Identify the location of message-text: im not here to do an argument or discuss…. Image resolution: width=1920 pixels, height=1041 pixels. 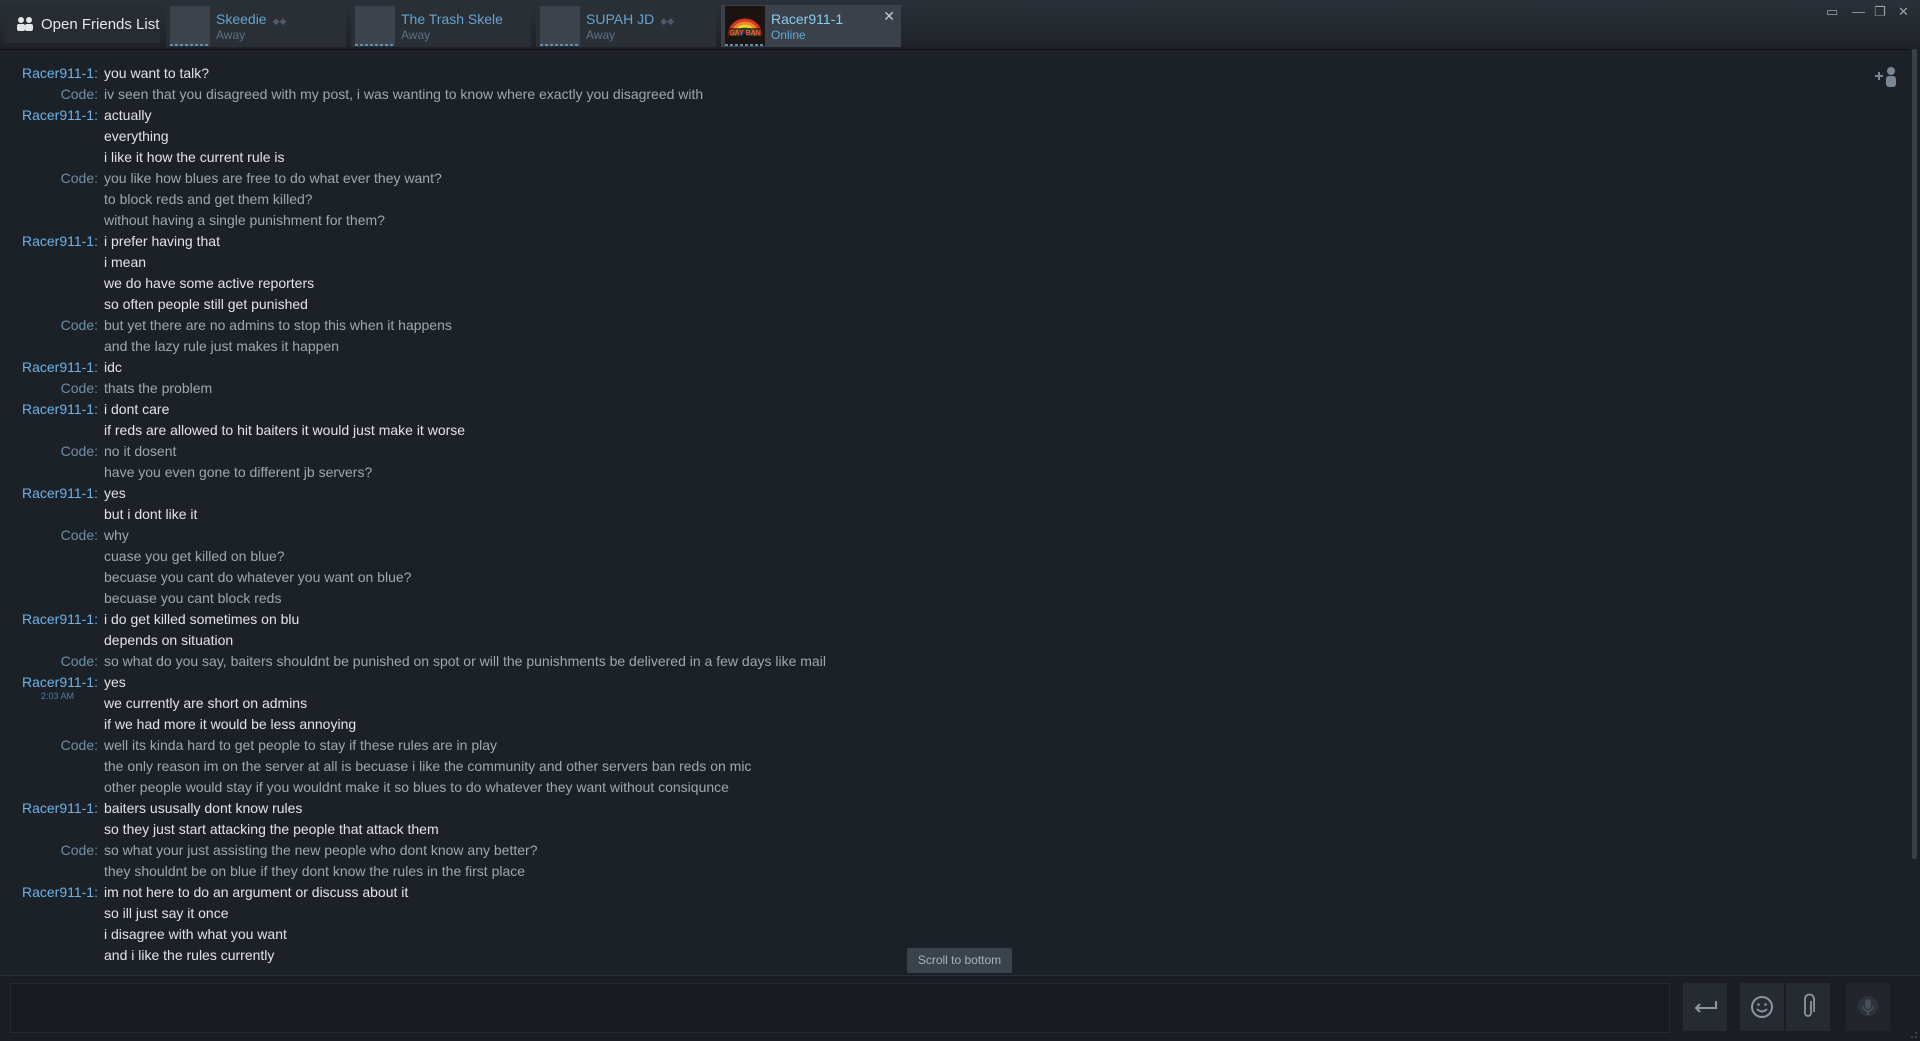
(256, 892).